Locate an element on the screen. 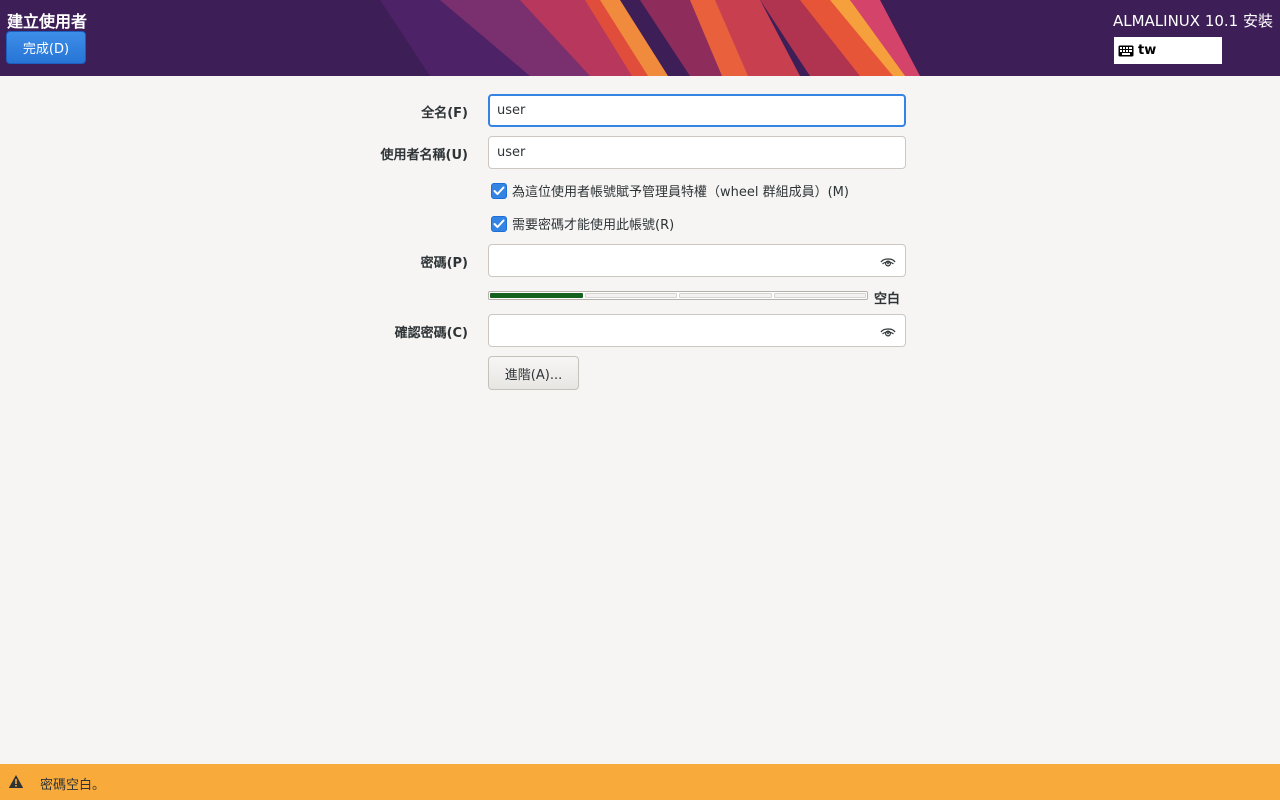 This screenshot has height=800, width=1280. status-bar: 密碼空白。 is located at coordinates (640, 782).